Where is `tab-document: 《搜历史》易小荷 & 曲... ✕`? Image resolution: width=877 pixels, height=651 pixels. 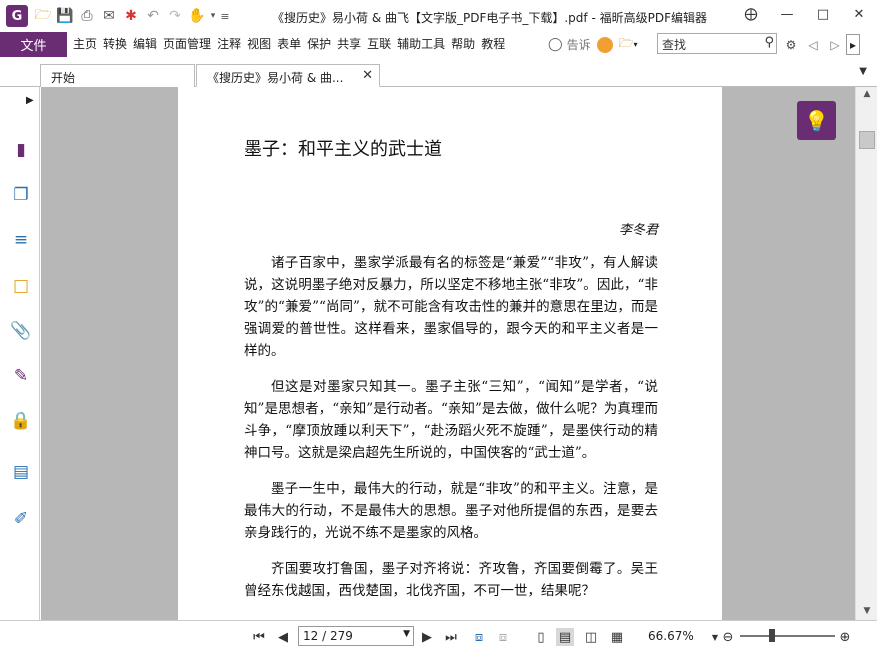
tab-document: 《搜历史》易小荷 & 曲... ✕ is located at coordinates (288, 75).